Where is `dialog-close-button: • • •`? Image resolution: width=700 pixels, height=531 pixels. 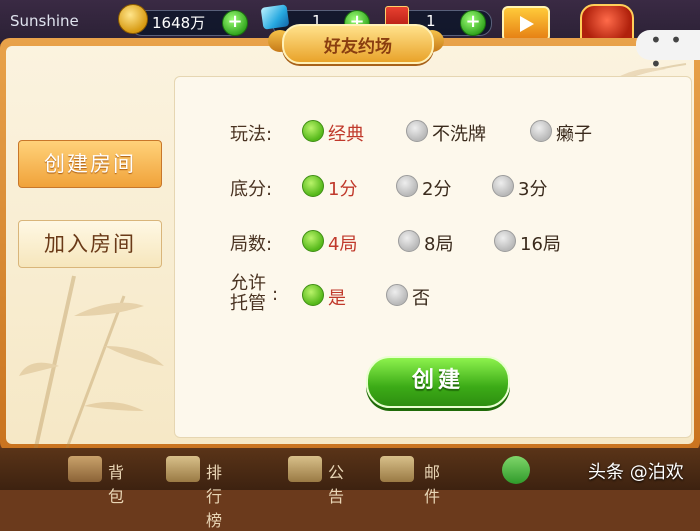 dialog-close-button: • • • is located at coordinates (668, 52).